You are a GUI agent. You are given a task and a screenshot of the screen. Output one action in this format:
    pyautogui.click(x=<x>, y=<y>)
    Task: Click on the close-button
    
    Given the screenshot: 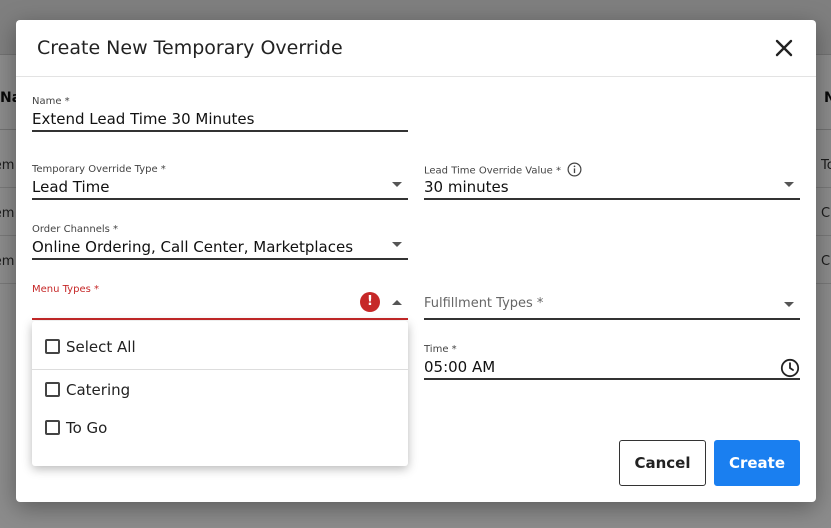 What is the action you would take?
    pyautogui.click(x=784, y=48)
    